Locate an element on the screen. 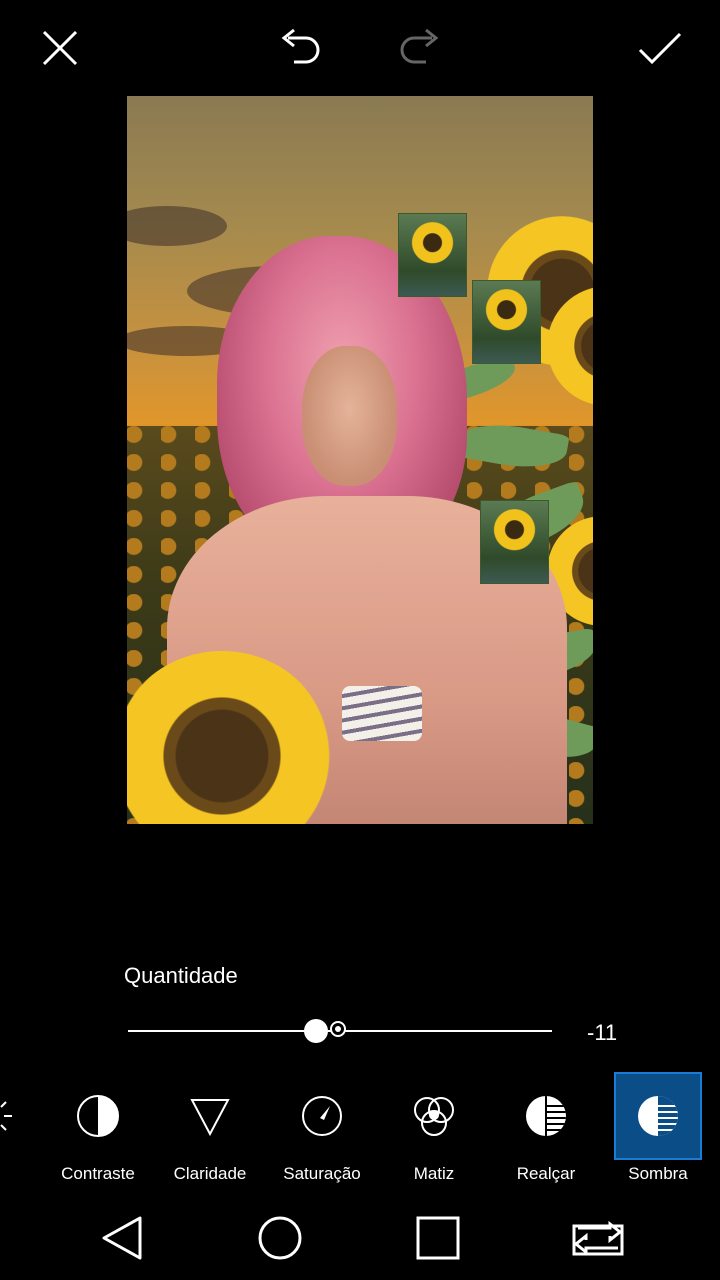  recents-button is located at coordinates (438, 1238).